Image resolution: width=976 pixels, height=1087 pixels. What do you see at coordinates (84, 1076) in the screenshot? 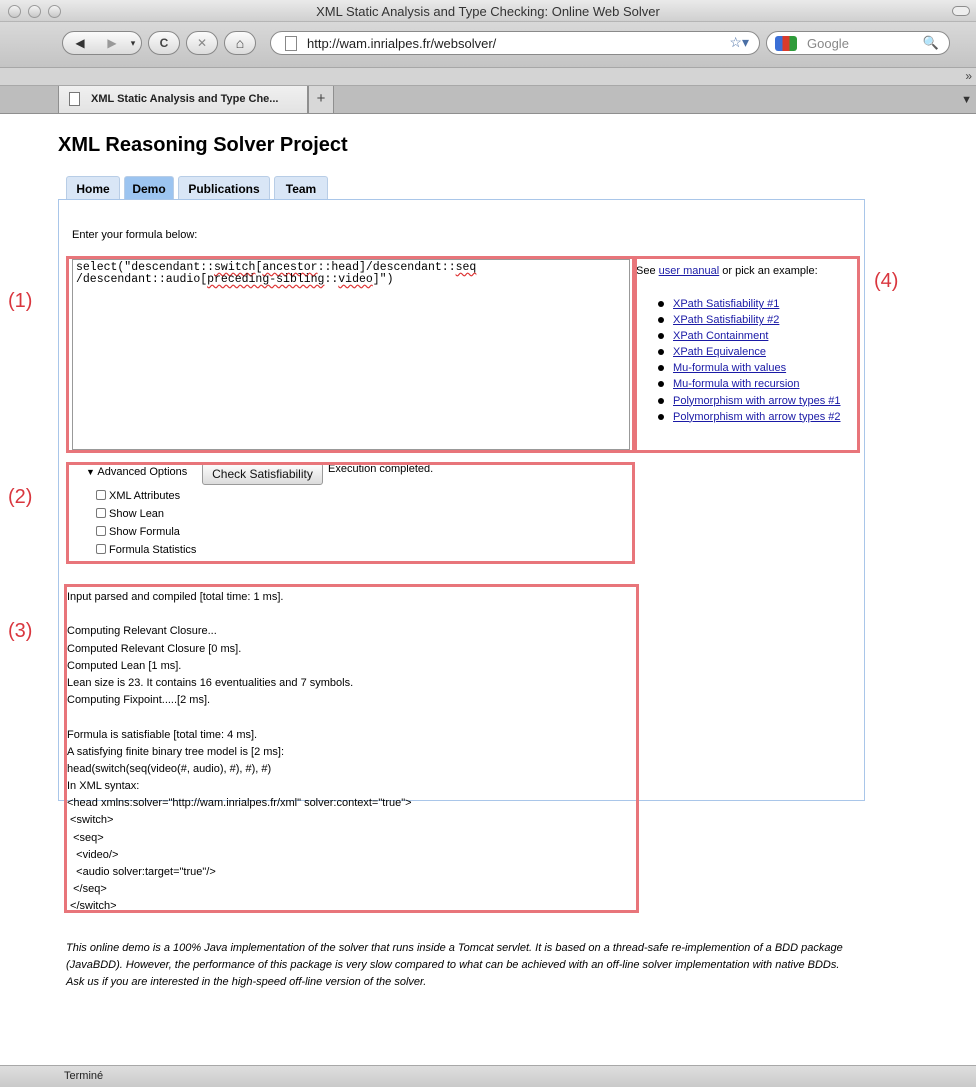
I see `status-text: Terminé` at bounding box center [84, 1076].